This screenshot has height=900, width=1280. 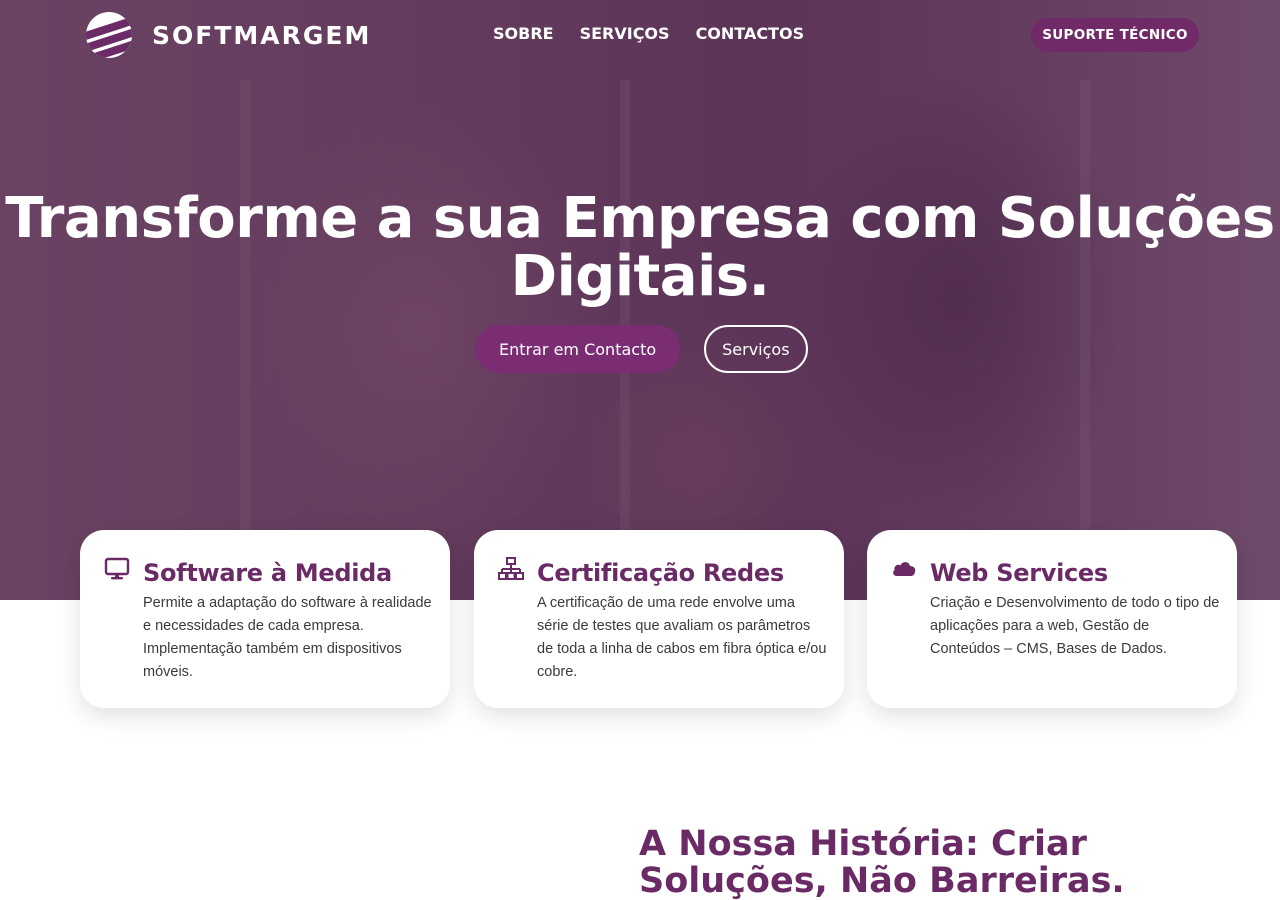 What do you see at coordinates (660, 573) in the screenshot?
I see `card-title: Certificação Redes` at bounding box center [660, 573].